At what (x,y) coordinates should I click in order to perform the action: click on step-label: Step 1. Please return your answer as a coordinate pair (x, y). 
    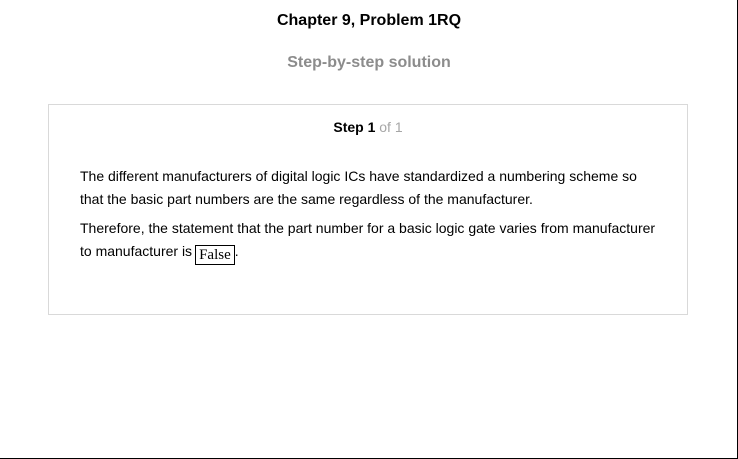
    Looking at the image, I should click on (354, 127).